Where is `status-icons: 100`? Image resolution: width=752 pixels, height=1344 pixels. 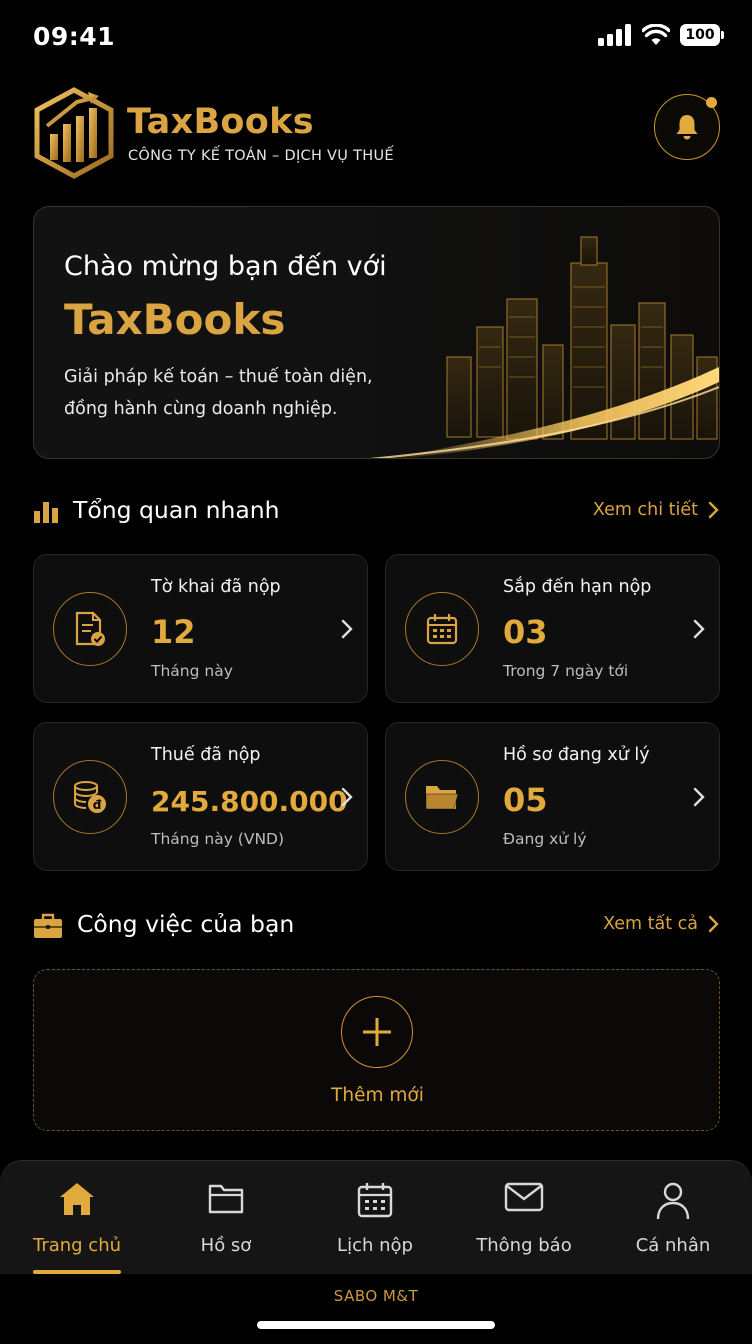
status-icons: 100 is located at coordinates (661, 35).